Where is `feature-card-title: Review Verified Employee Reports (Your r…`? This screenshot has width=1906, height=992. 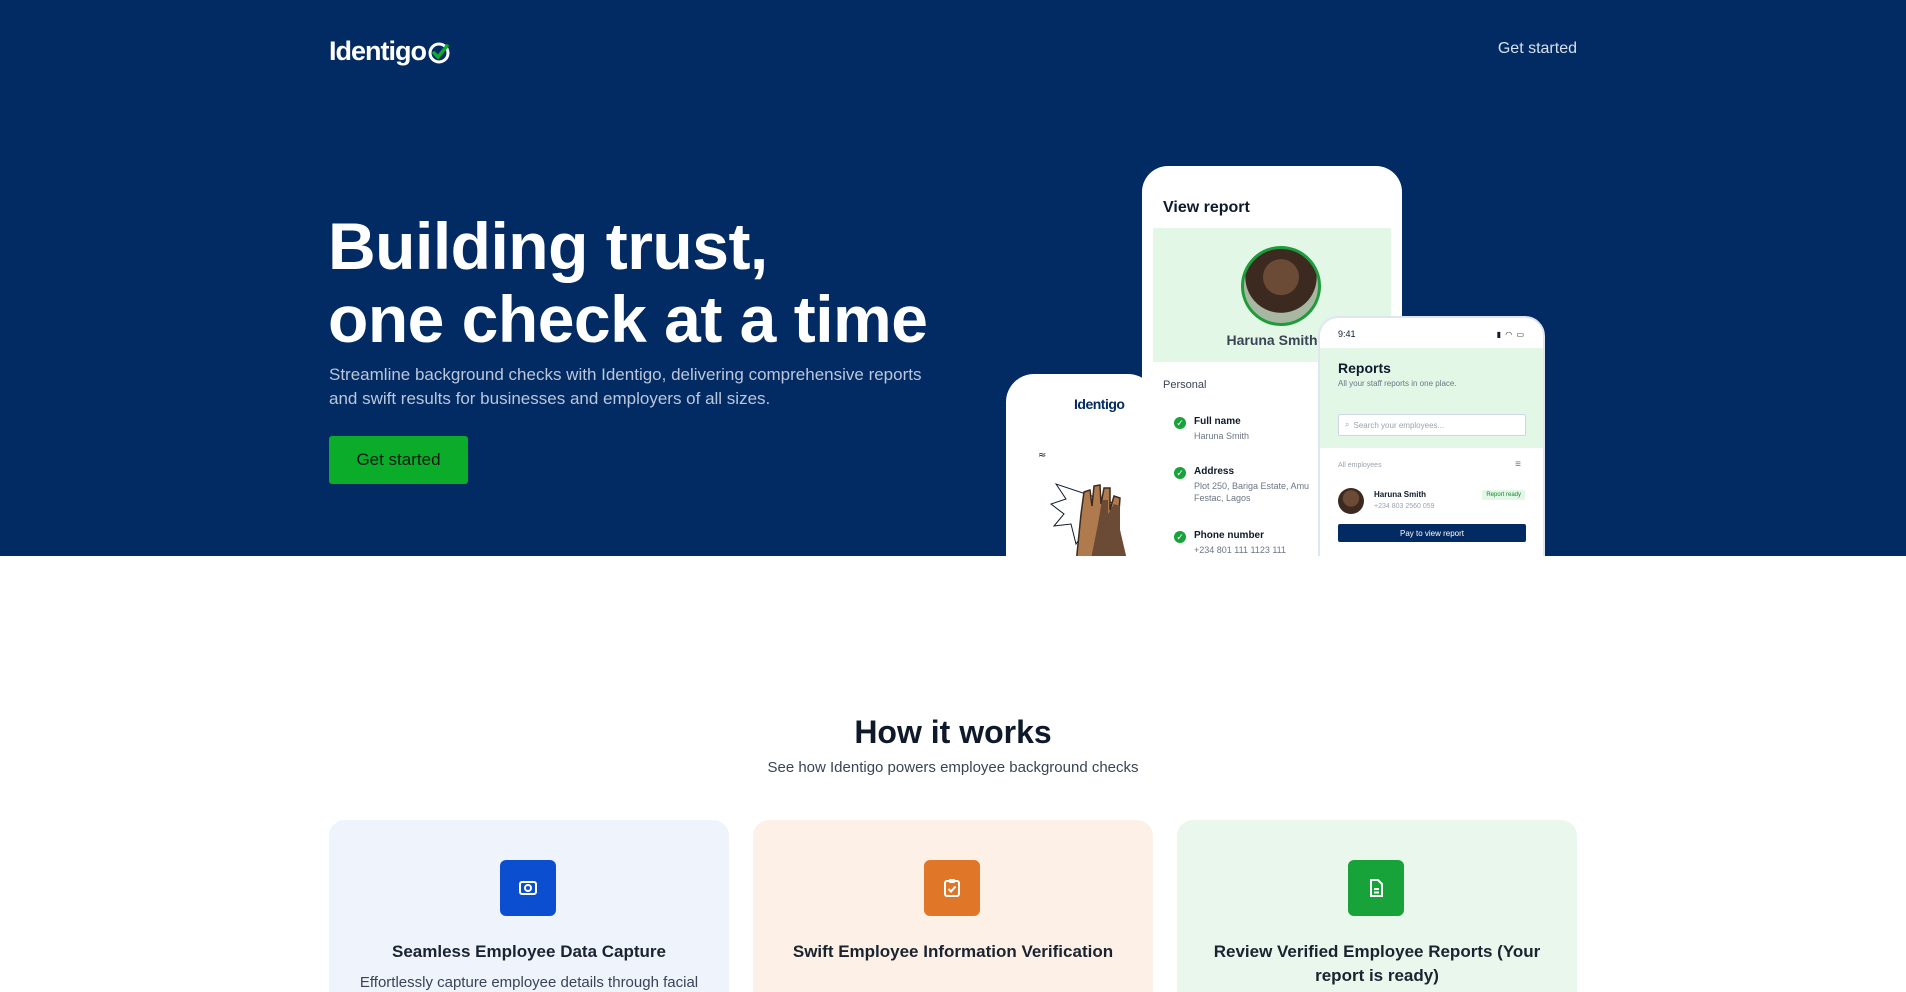 feature-card-title: Review Verified Employee Reports (Your r… is located at coordinates (1377, 963).